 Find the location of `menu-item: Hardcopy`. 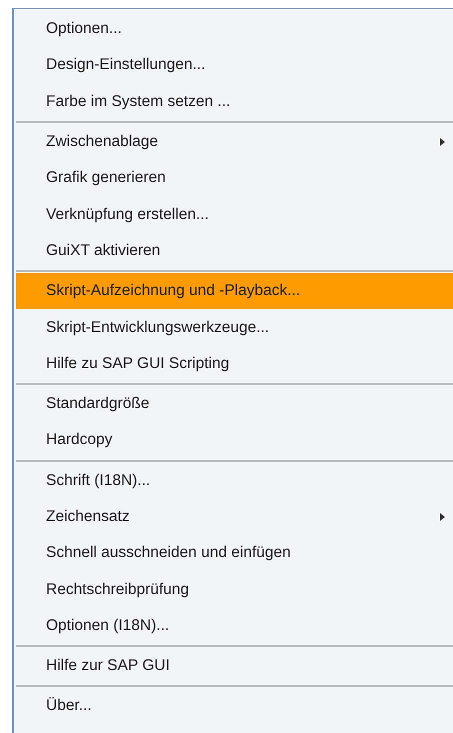

menu-item: Hardcopy is located at coordinates (234, 440).